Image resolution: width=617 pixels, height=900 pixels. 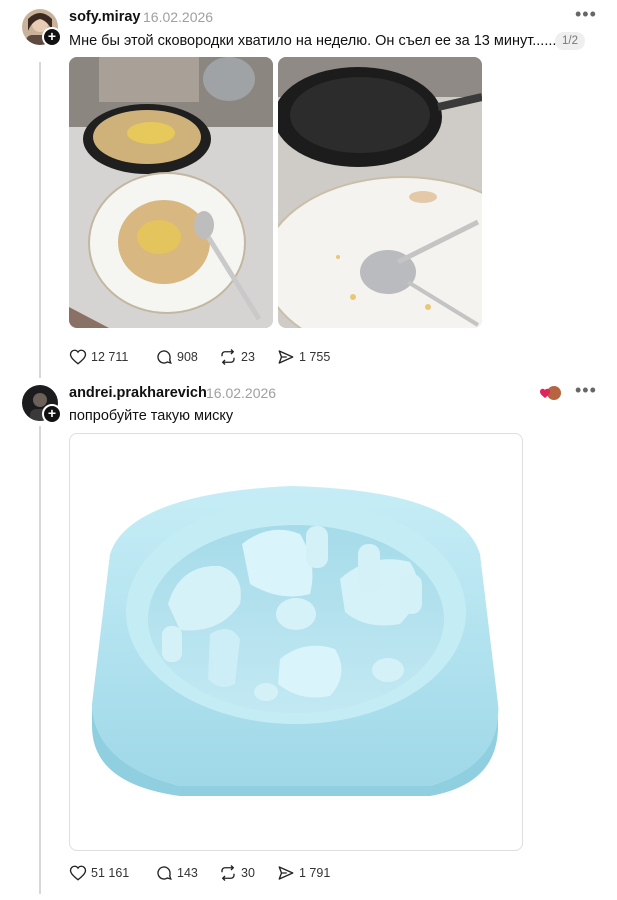 I want to click on post-text: попробуйте такую миску, so click(x=151, y=416).